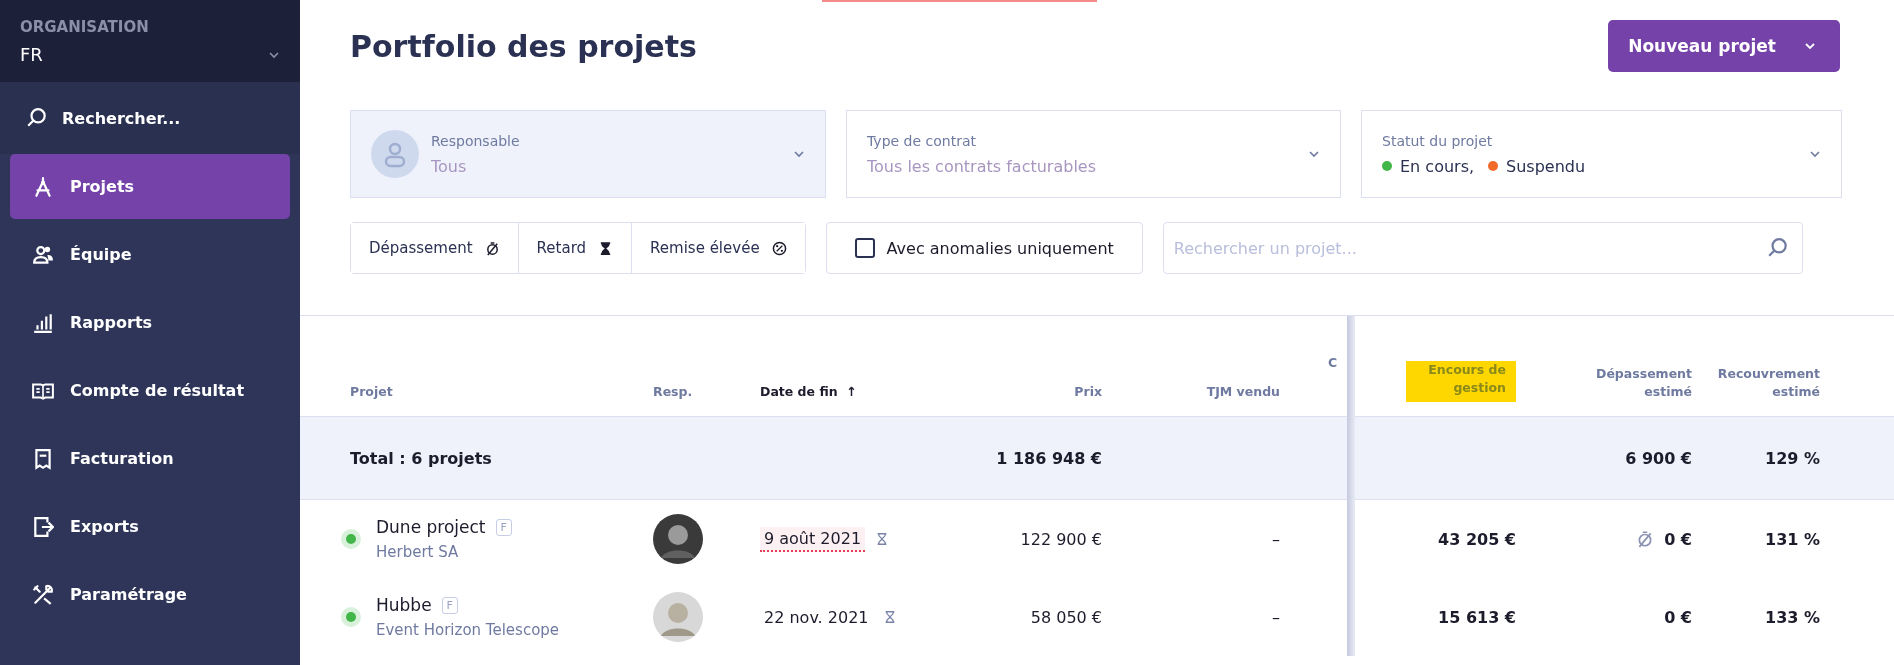  What do you see at coordinates (43, 254) in the screenshot?
I see `team-icon` at bounding box center [43, 254].